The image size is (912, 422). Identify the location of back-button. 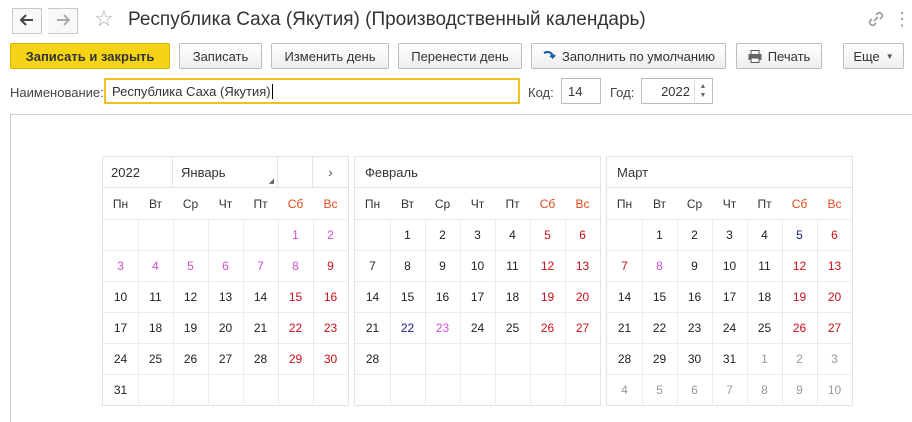
(27, 21).